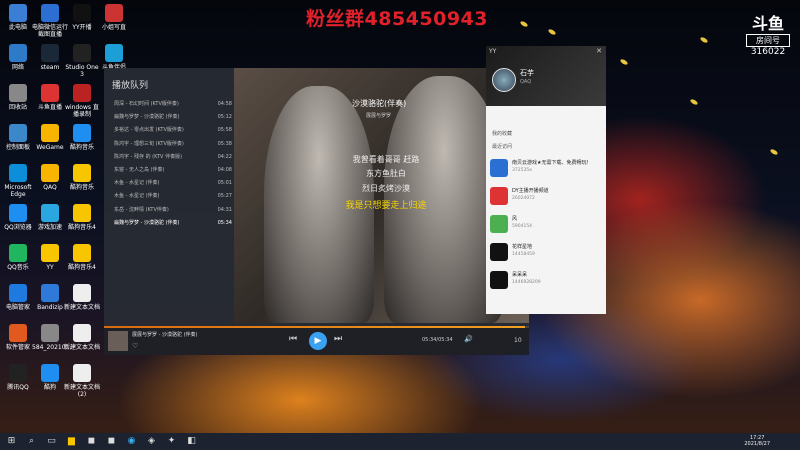  I want to click on chat-title: YY, so click(493, 51).